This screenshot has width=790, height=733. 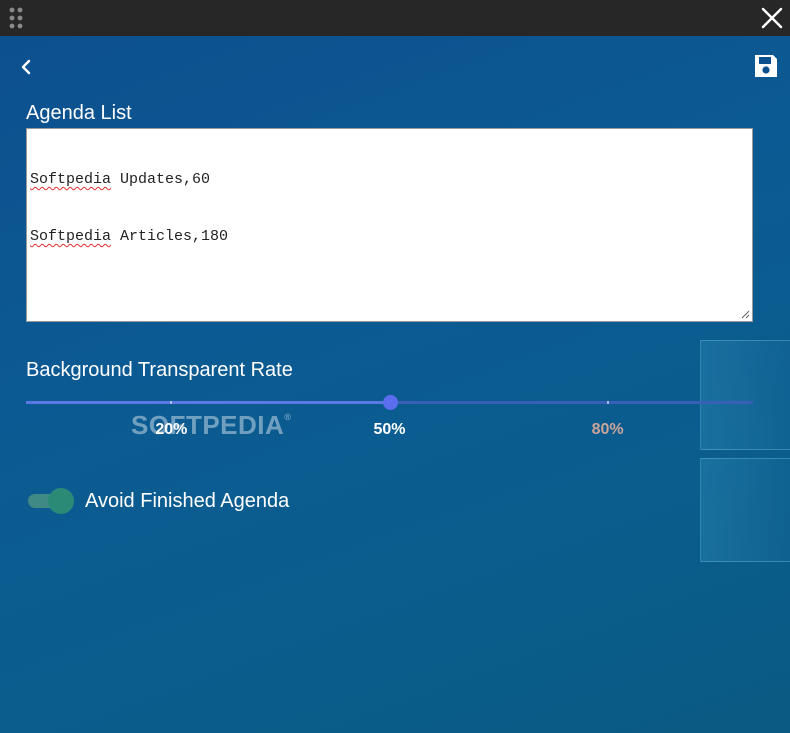 What do you see at coordinates (170, 236) in the screenshot?
I see `agenda-line-text: Articles,180` at bounding box center [170, 236].